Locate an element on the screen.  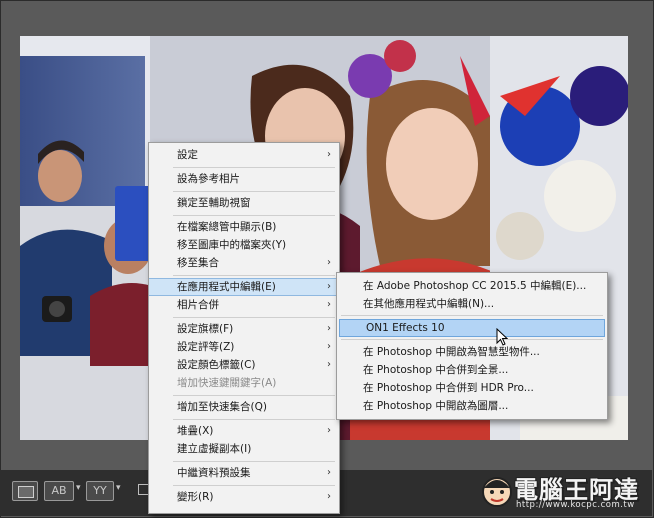
before-after-button: YY is located at coordinates (100, 491).